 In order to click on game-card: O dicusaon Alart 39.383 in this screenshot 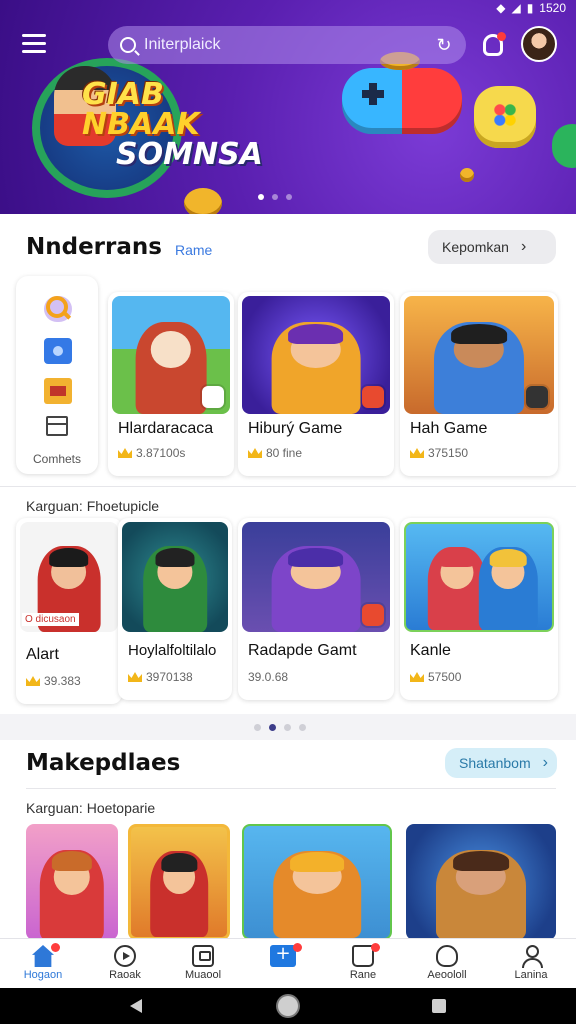, I will do `click(69, 611)`.